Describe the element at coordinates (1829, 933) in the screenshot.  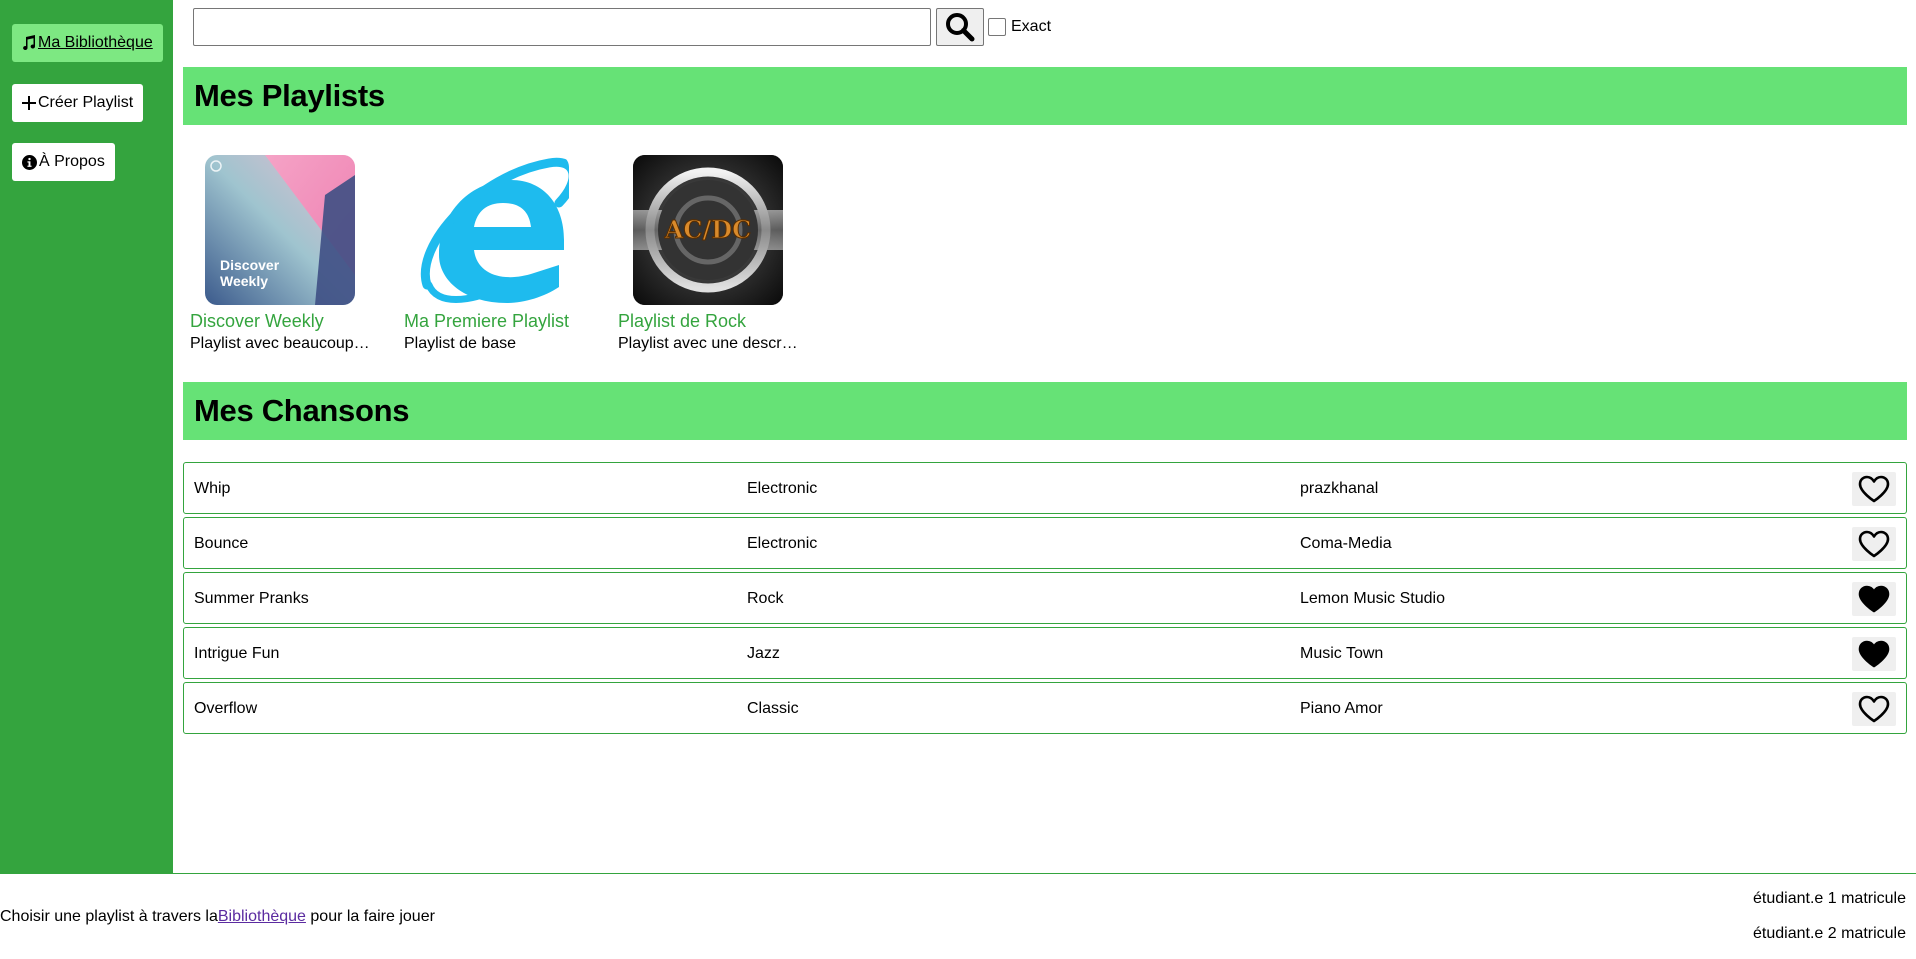
I see `student-2-matricule: étudiant.e 2 matricule` at that location.